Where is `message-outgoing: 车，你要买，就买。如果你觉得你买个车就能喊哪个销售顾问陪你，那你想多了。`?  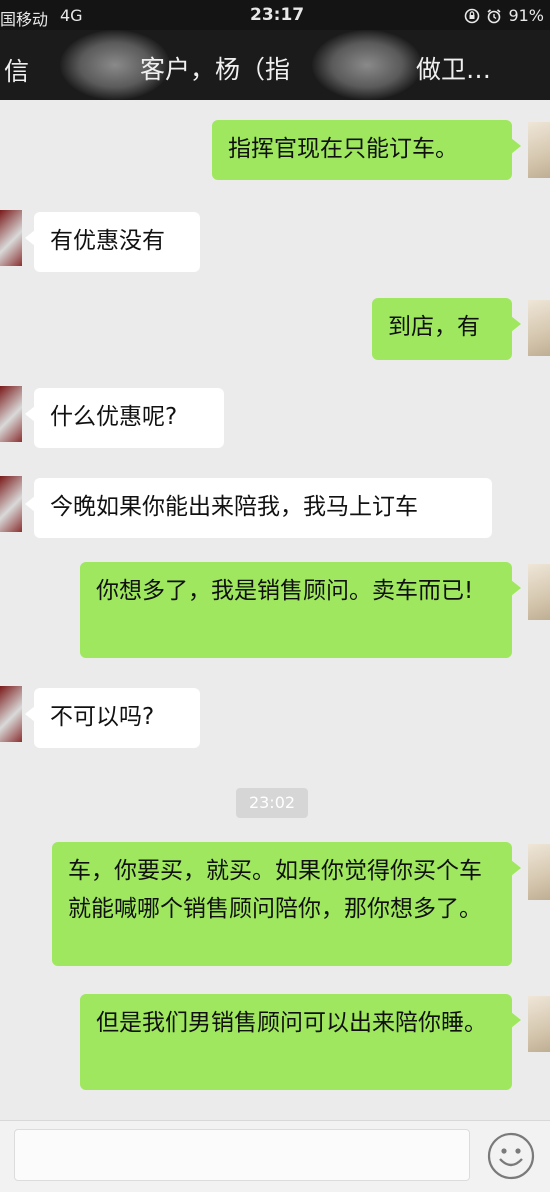 message-outgoing: 车，你要买，就买。如果你觉得你买个车就能喊哪个销售顾问陪你，那你想多了。 is located at coordinates (286, 904).